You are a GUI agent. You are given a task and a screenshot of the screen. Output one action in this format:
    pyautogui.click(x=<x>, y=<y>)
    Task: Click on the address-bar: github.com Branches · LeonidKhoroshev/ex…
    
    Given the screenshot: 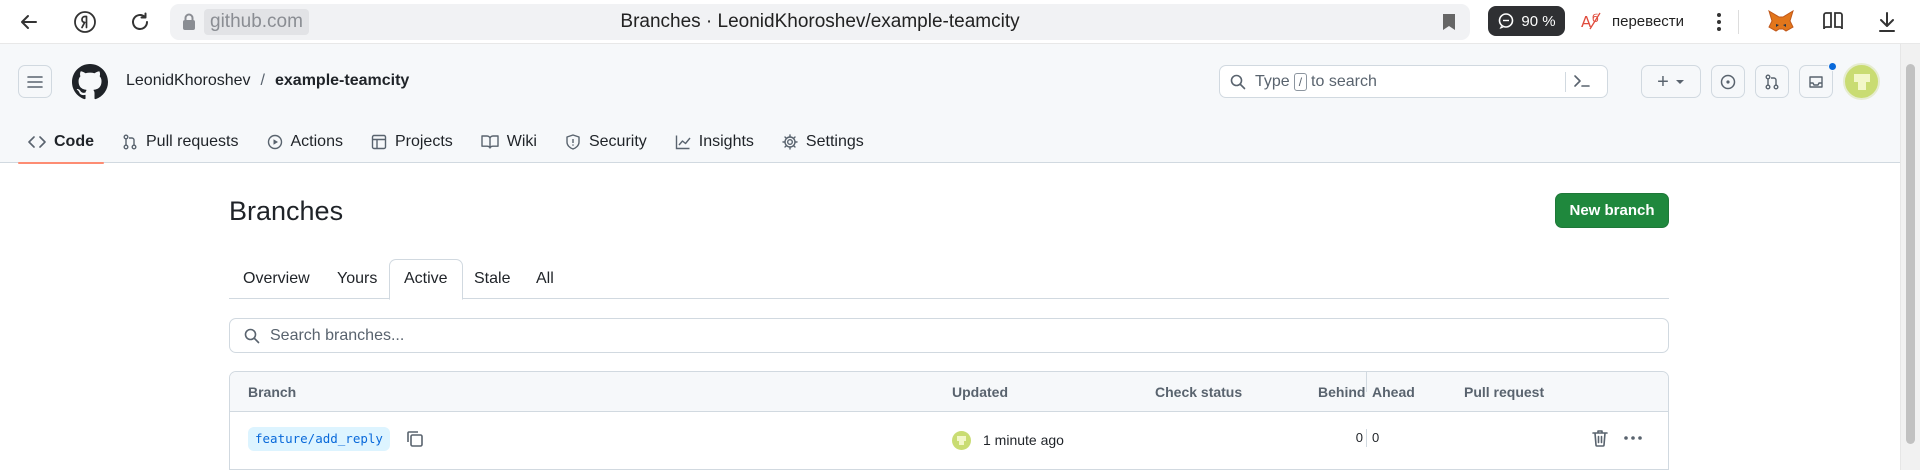 What is the action you would take?
    pyautogui.click(x=820, y=22)
    